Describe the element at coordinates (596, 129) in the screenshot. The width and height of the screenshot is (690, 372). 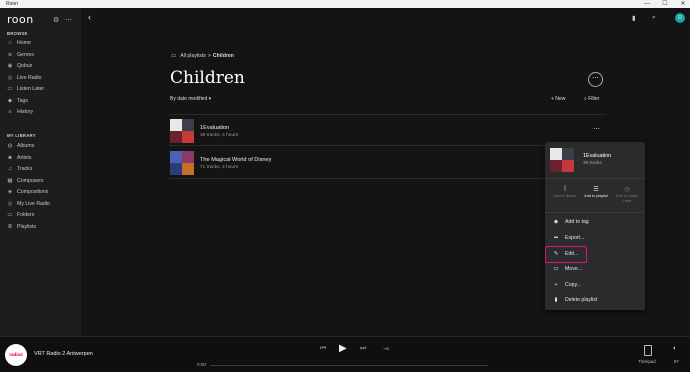
I see `row-more-icon: ⋯` at that location.